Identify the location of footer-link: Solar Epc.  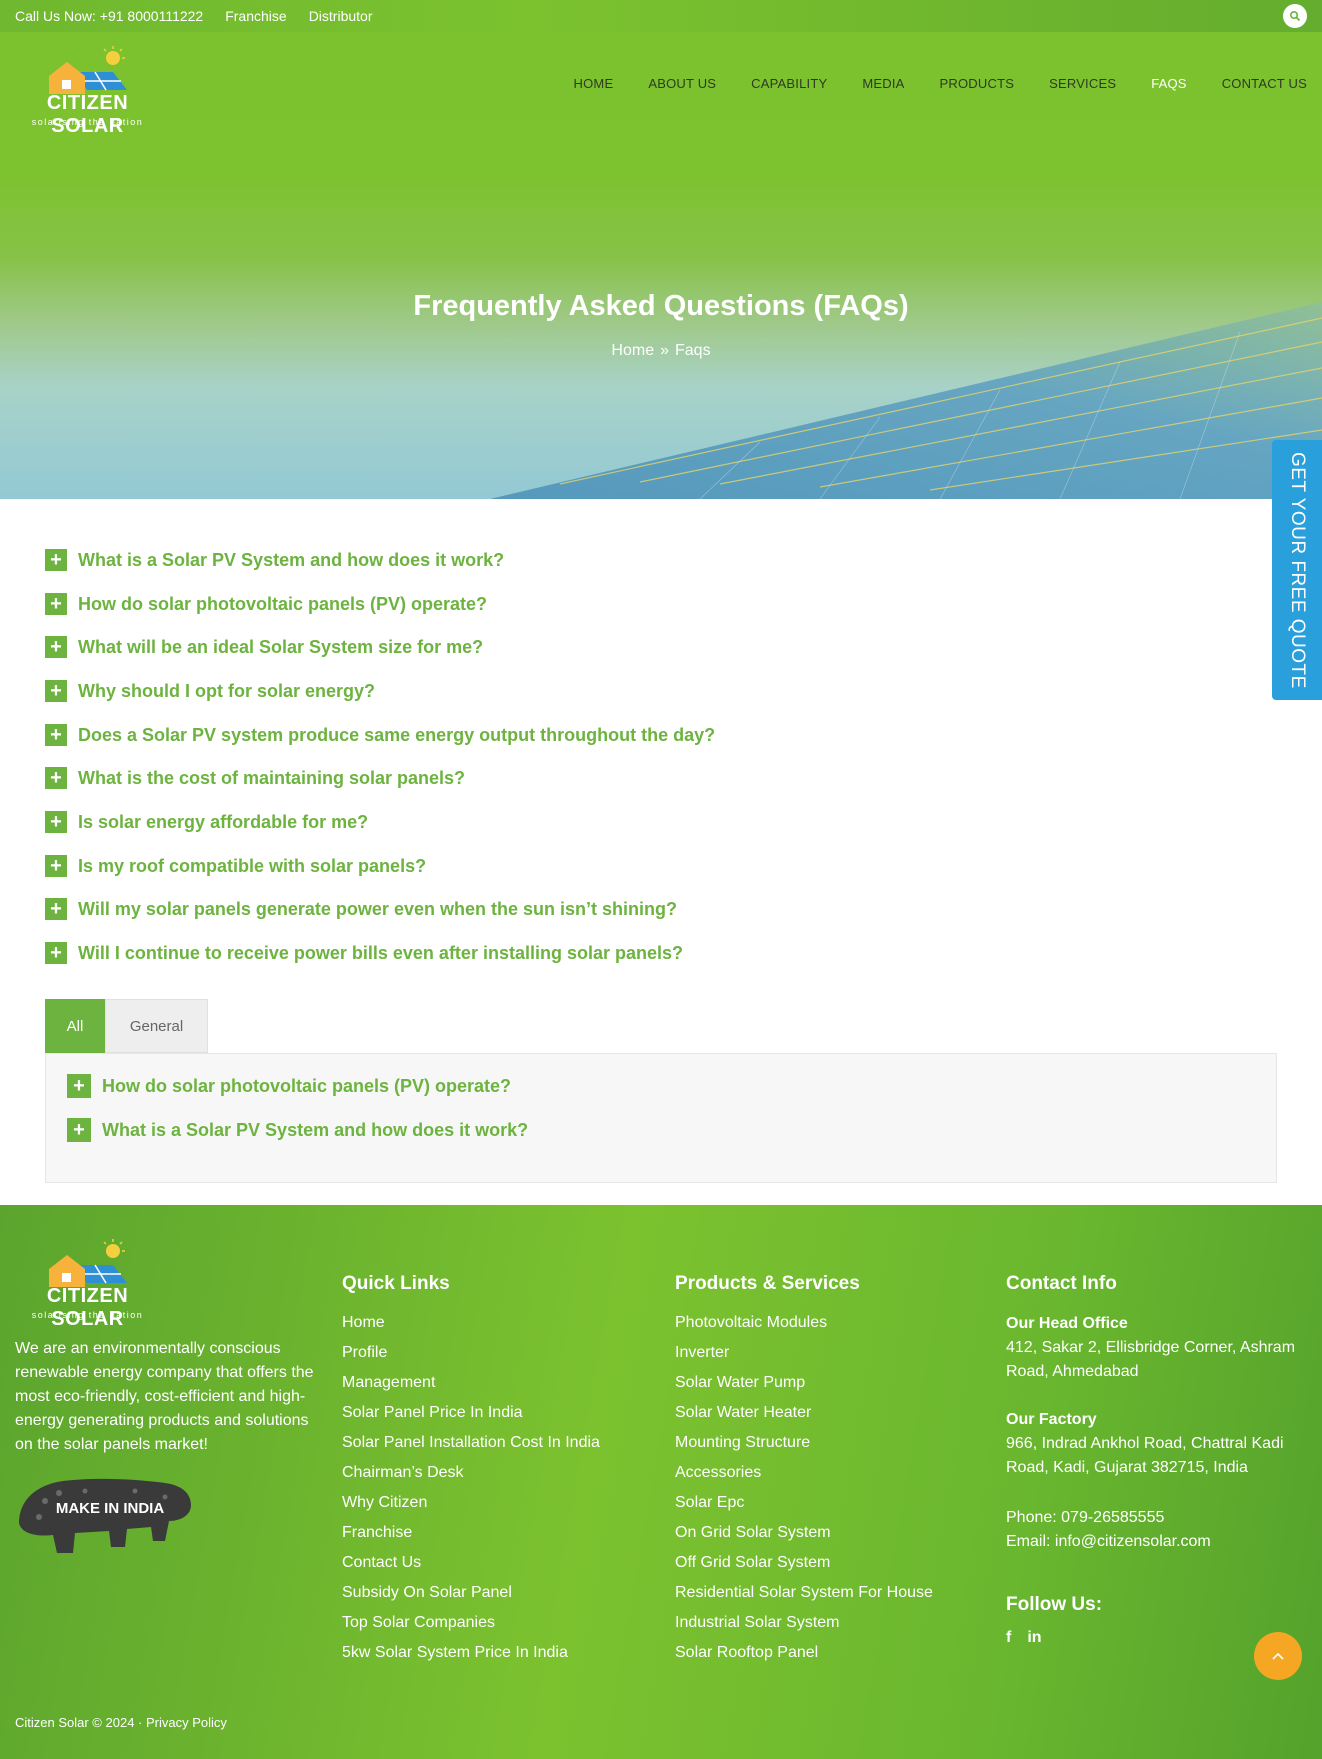
(804, 1507).